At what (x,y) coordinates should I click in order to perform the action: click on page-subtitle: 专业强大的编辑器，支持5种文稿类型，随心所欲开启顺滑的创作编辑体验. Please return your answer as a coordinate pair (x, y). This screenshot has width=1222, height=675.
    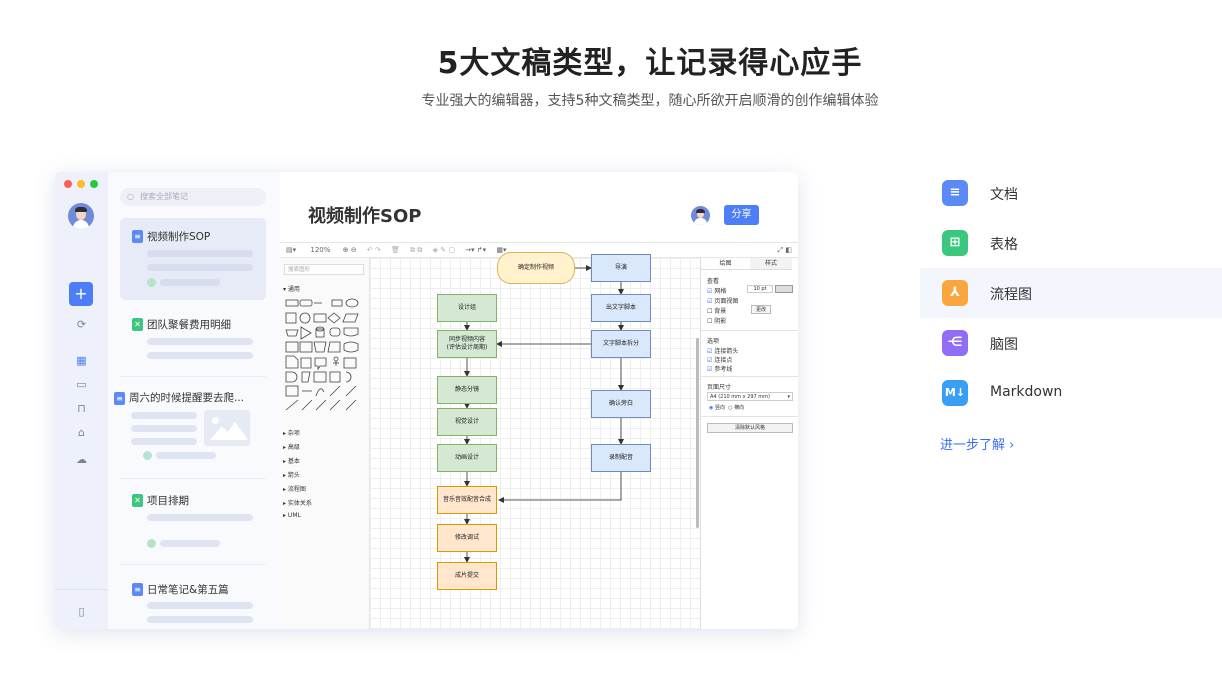
    Looking at the image, I should click on (650, 101).